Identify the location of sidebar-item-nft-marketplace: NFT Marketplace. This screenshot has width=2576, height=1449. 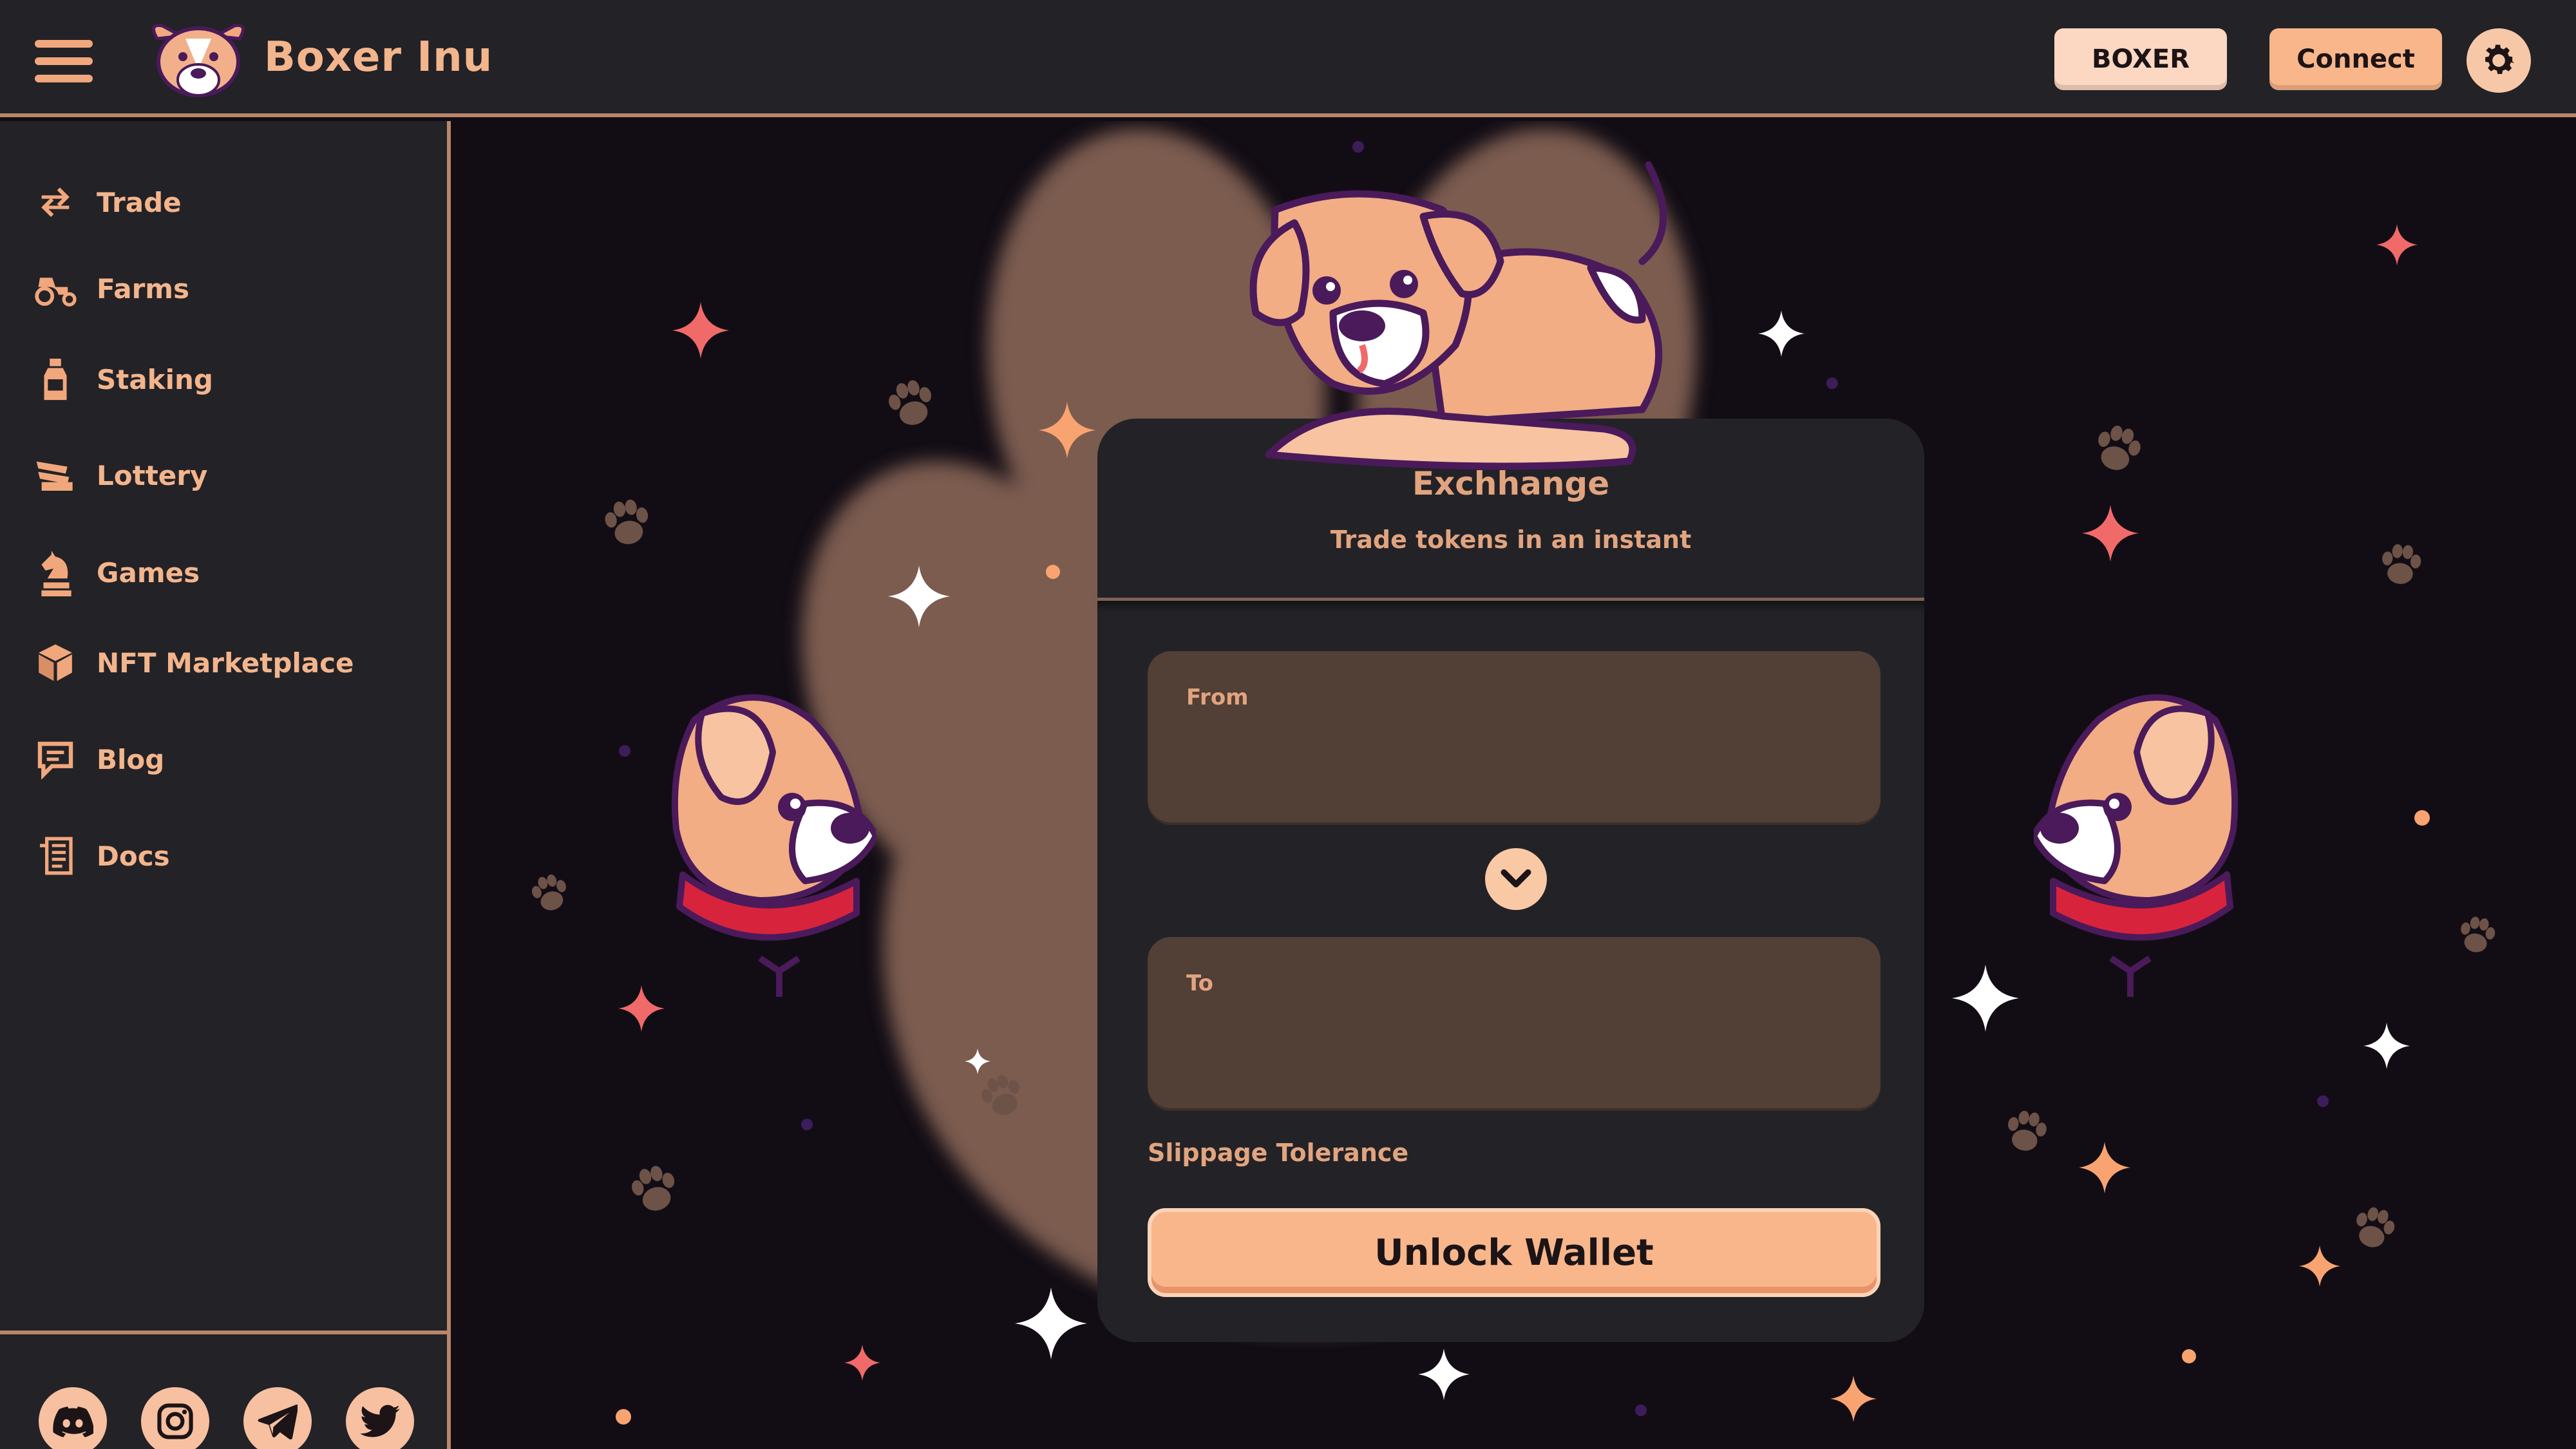
(222, 662).